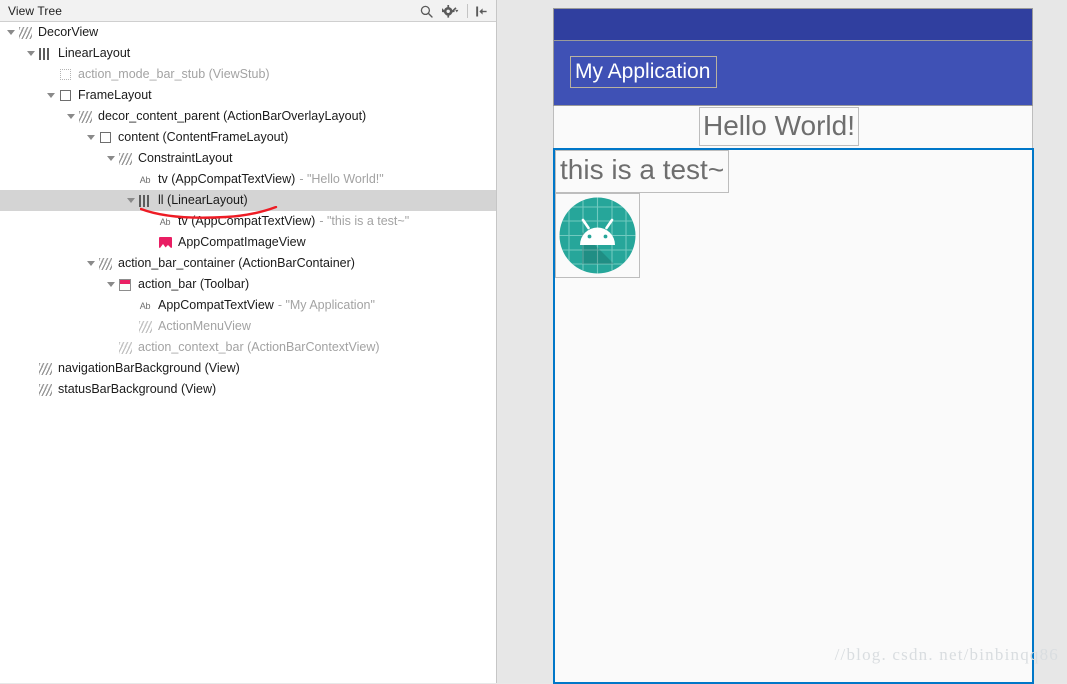 The width and height of the screenshot is (1067, 684). I want to click on toolbar-icon, so click(125, 285).